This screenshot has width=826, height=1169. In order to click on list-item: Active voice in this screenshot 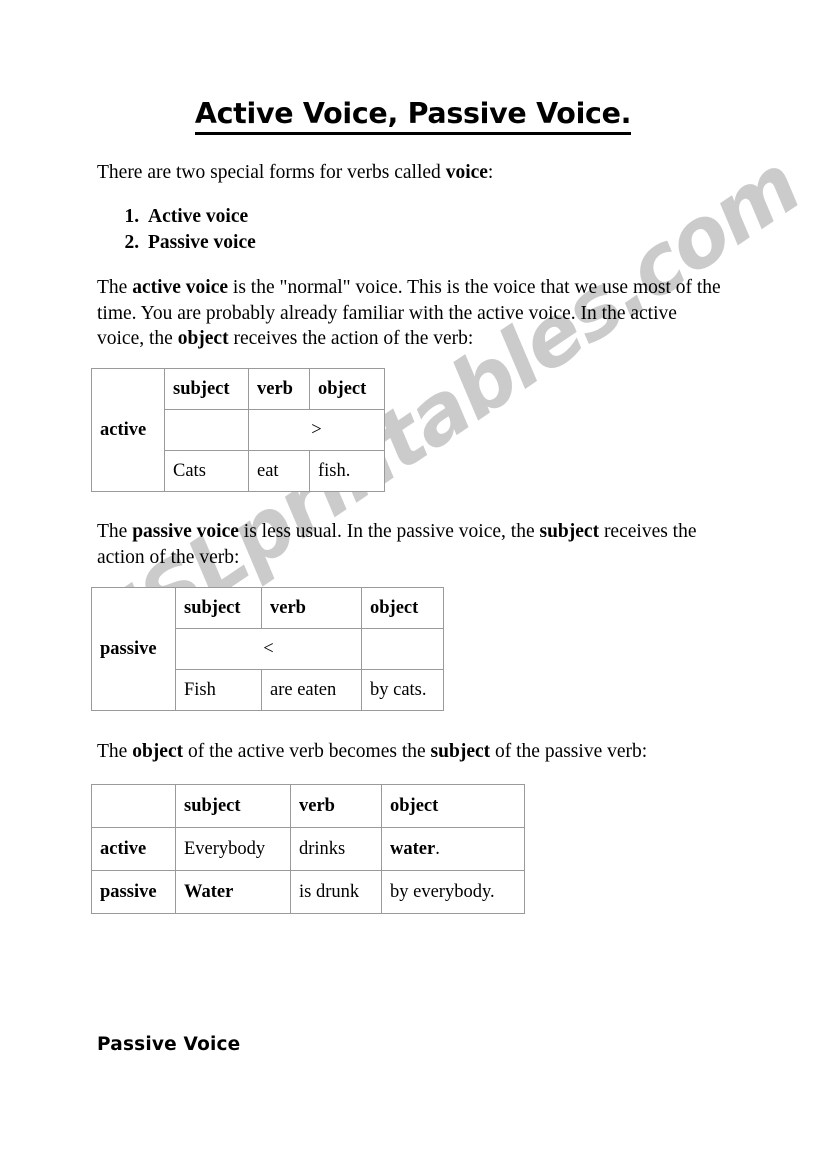, I will do `click(344, 217)`.